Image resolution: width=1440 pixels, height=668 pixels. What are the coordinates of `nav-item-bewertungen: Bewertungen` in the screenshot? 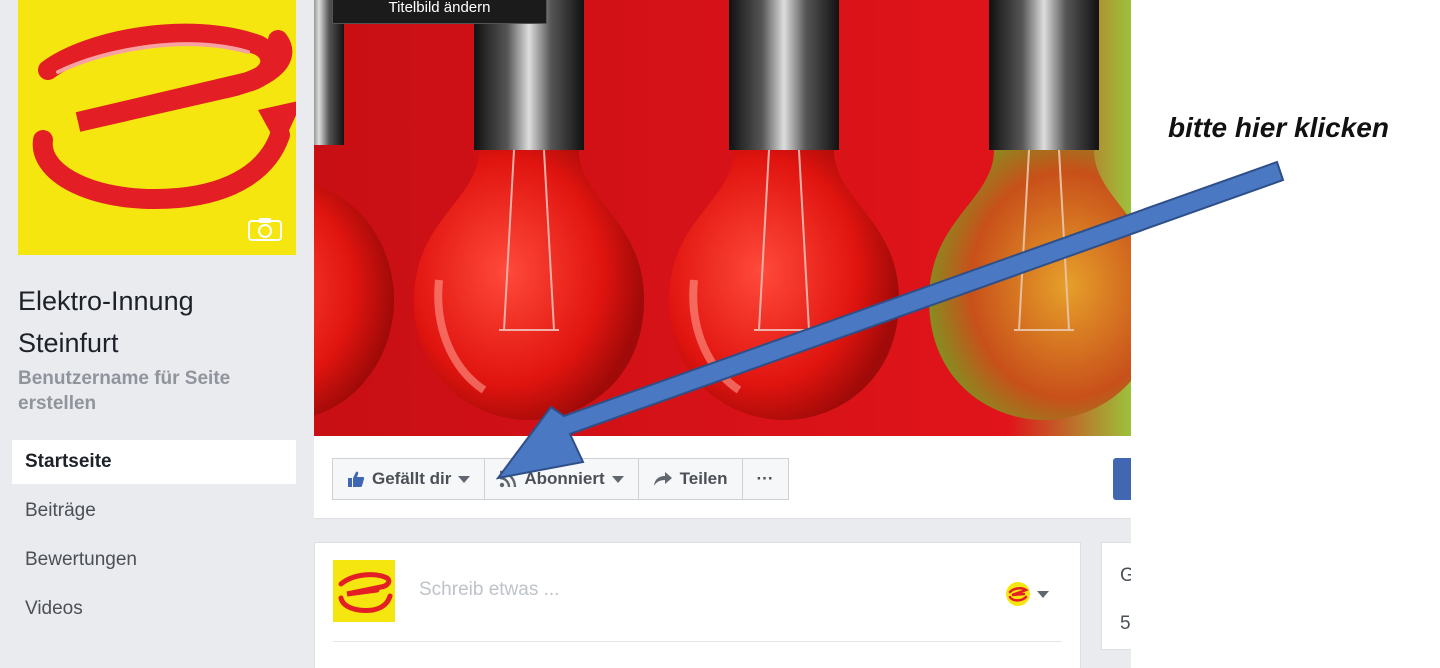 It's located at (154, 560).